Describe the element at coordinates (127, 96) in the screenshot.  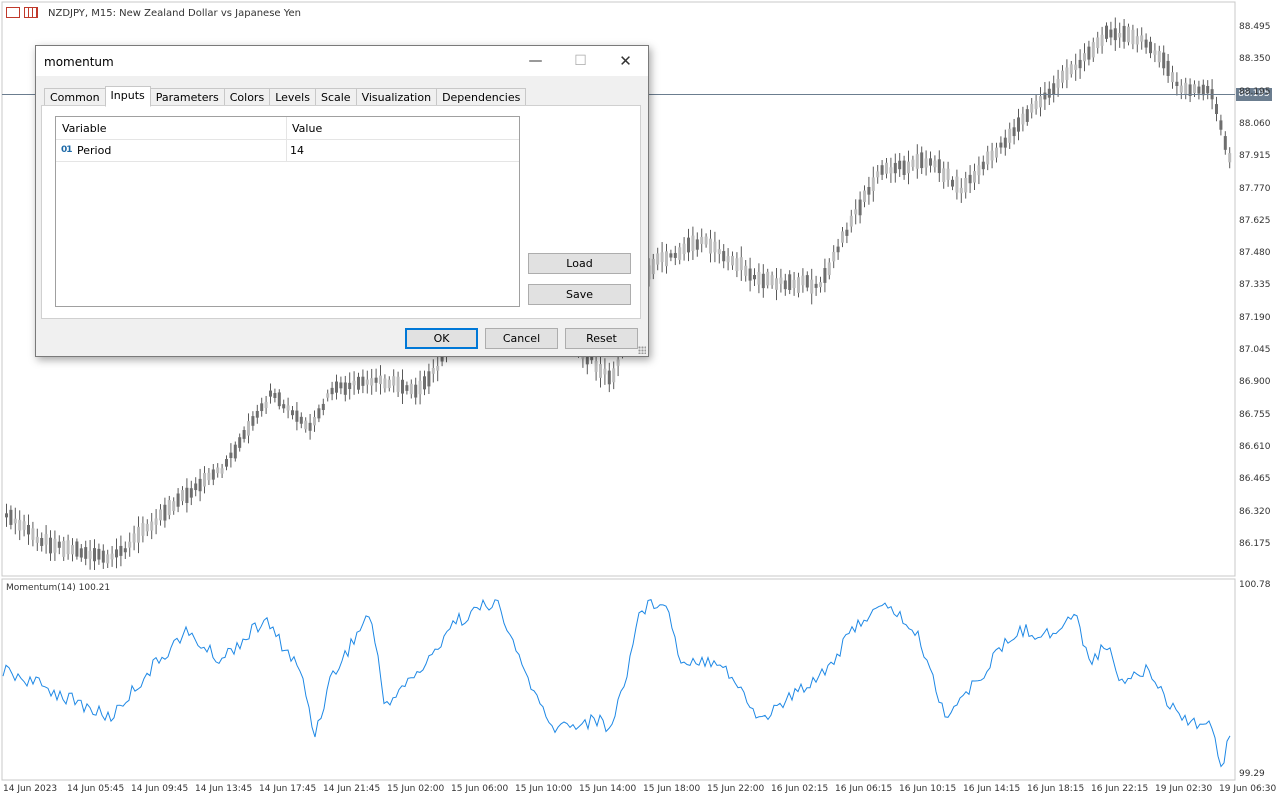
I see `tab-inputs: Inputs` at that location.